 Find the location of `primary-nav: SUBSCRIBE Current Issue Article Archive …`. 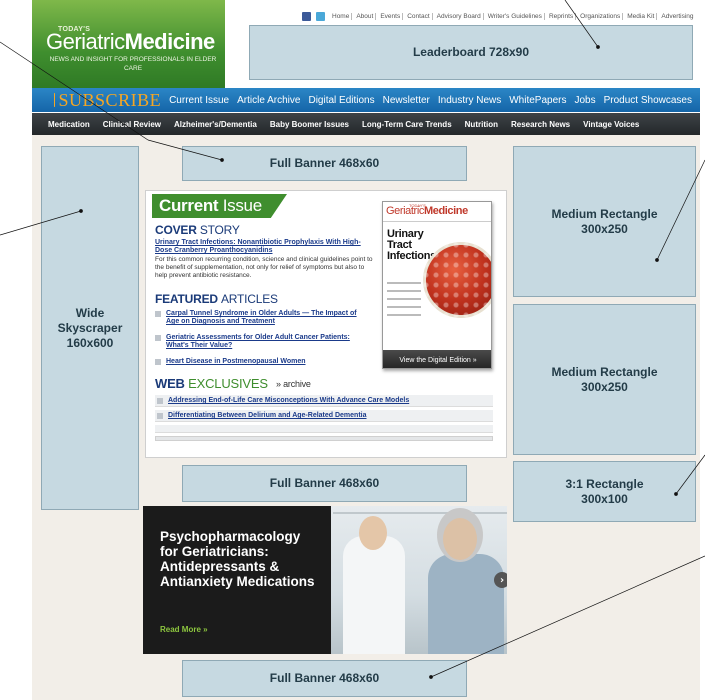

primary-nav: SUBSCRIBE Current Issue Article Archive … is located at coordinates (366, 100).